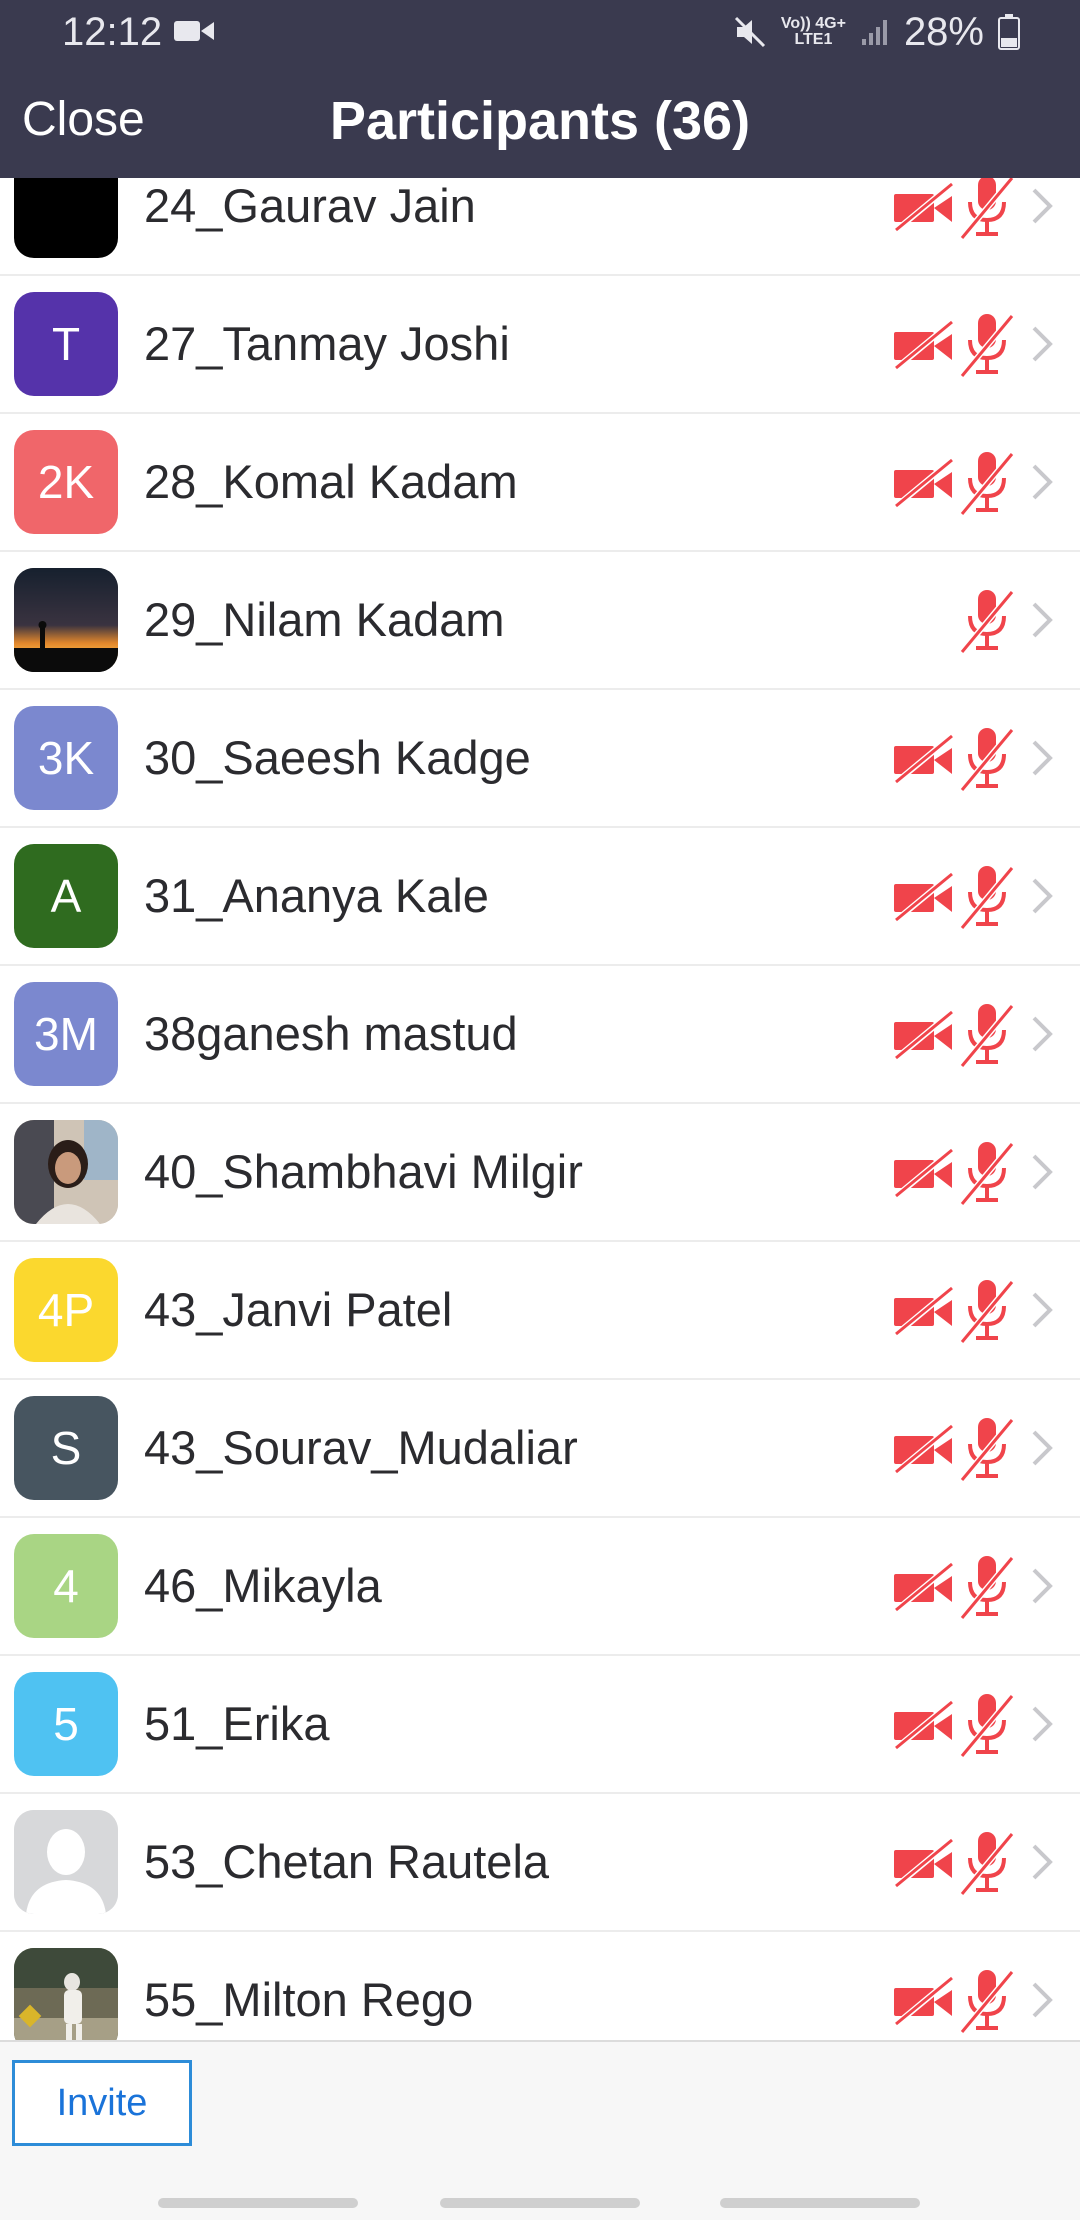  I want to click on participant-row: 53_Chetan Rautela, so click(540, 1863).